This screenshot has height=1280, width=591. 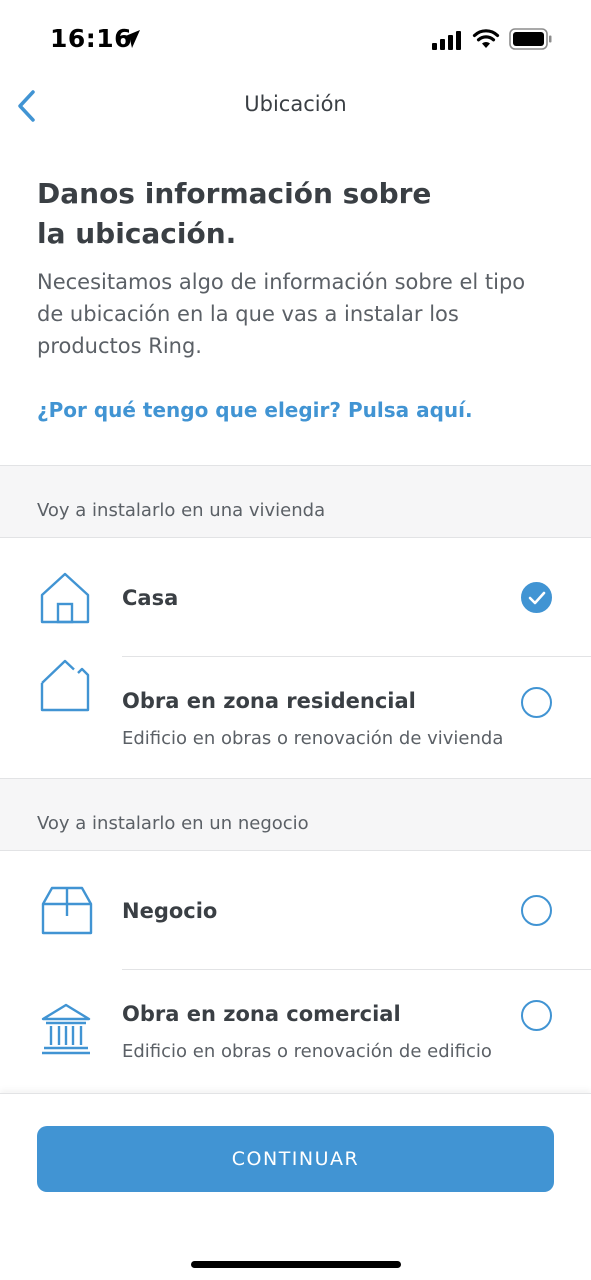 I want to click on option-title: Obra en zona comercial, so click(x=261, y=1014).